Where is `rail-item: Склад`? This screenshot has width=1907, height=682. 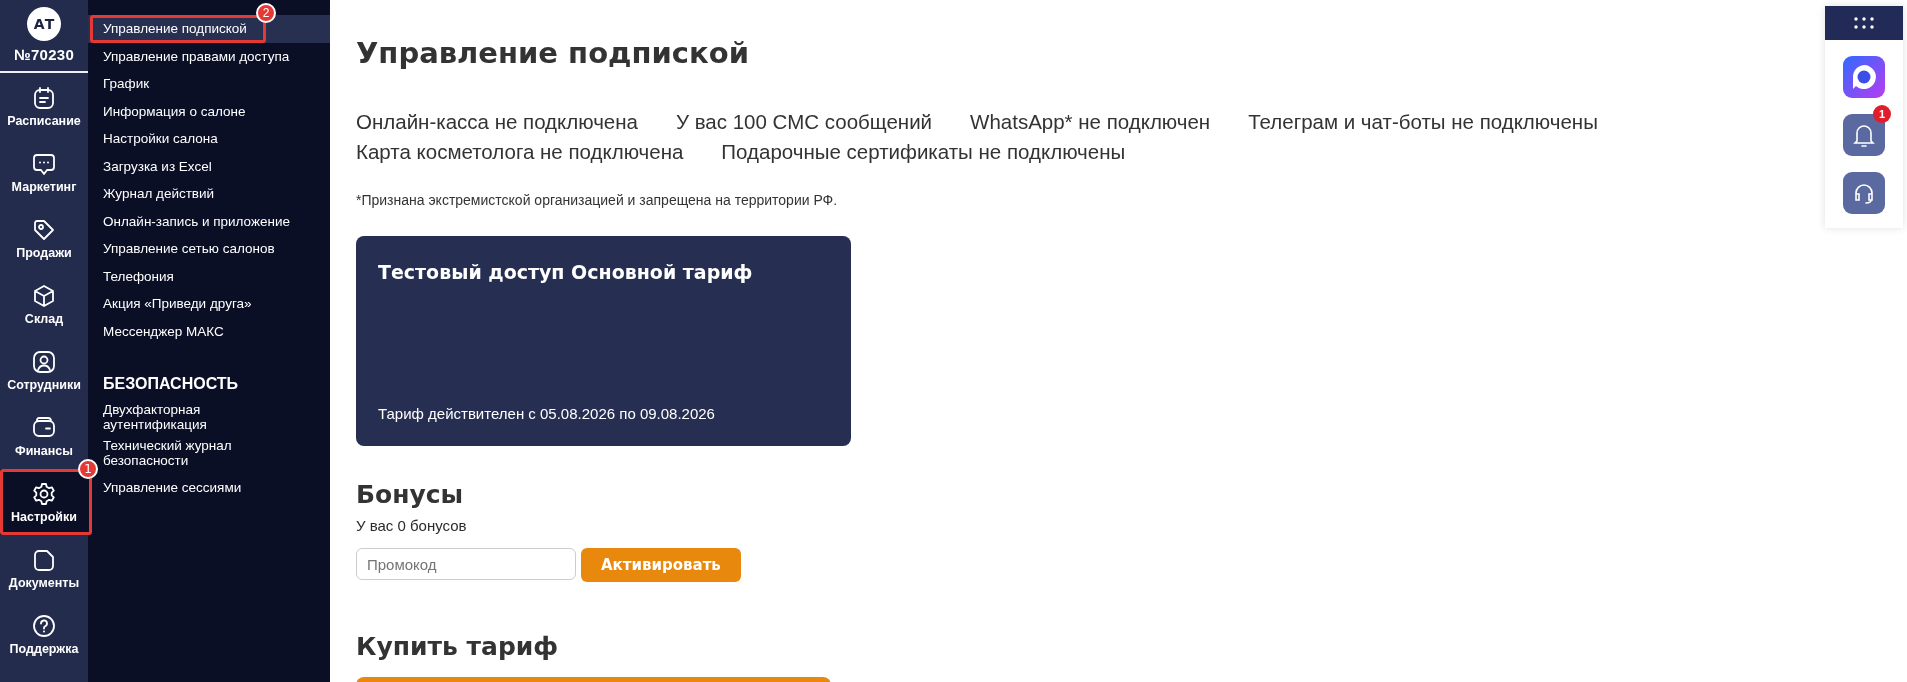
rail-item: Склад is located at coordinates (44, 304).